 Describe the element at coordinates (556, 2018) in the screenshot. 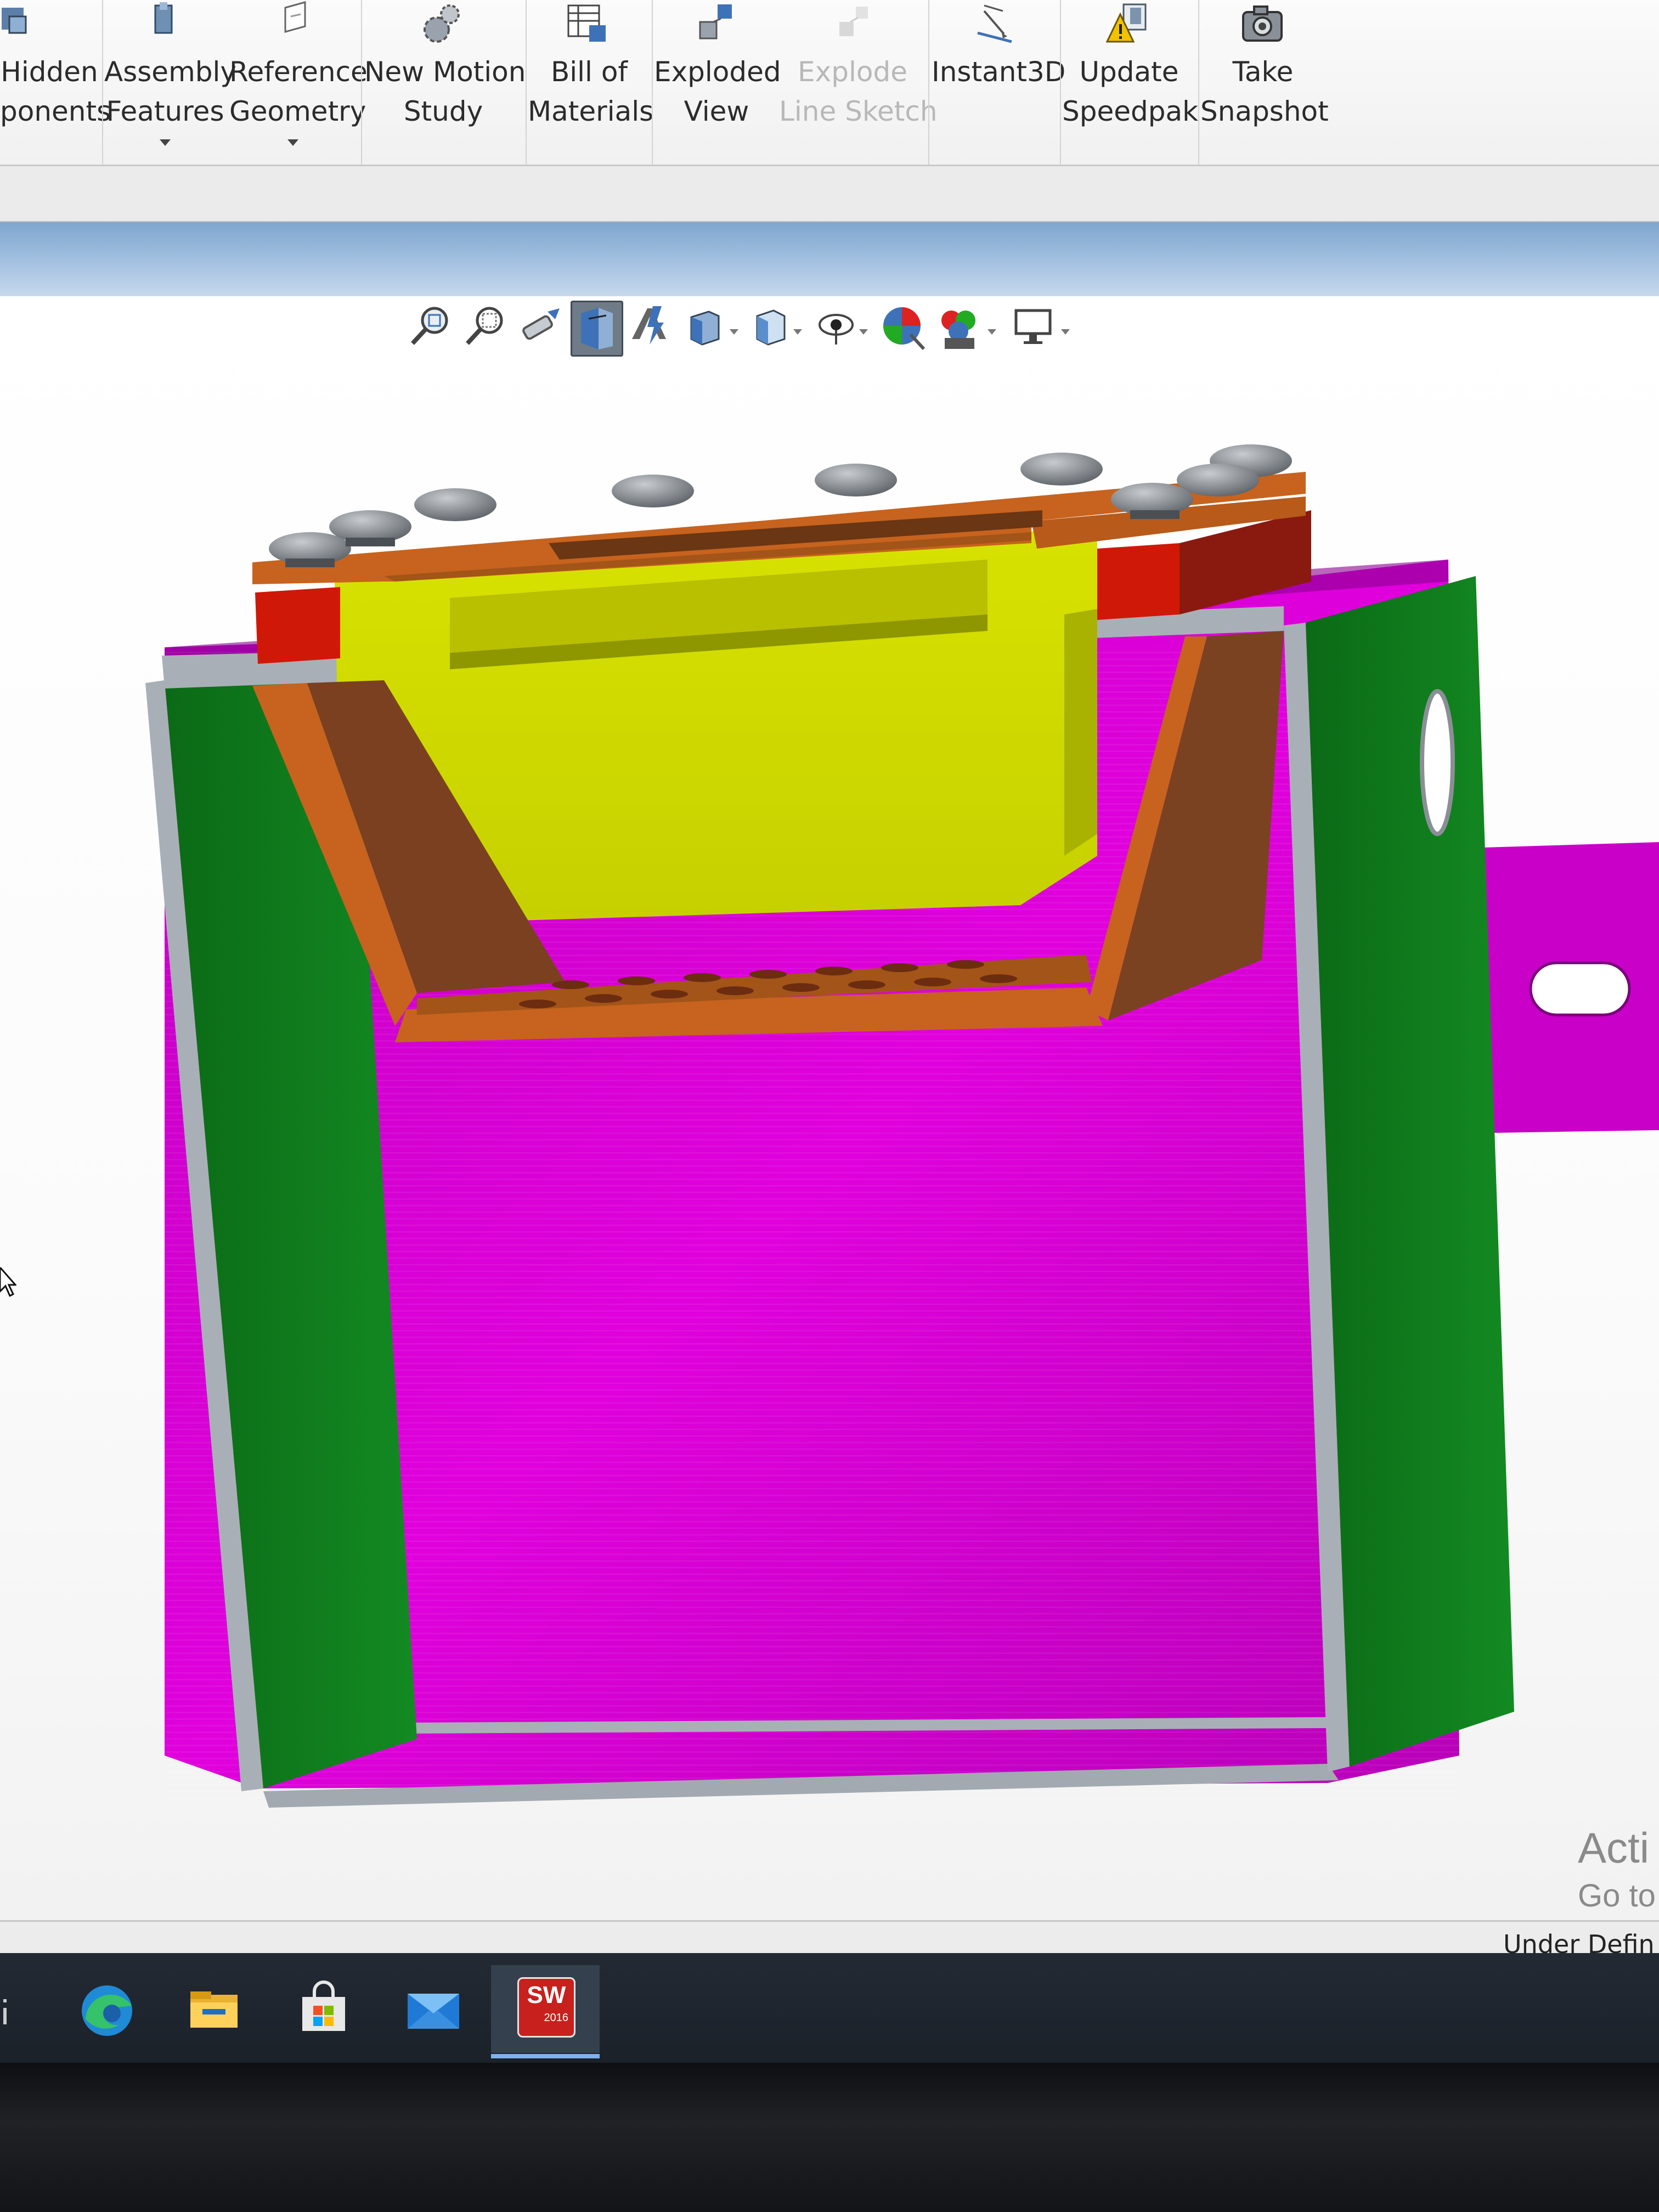

I see `app-icon-version: 2016` at that location.